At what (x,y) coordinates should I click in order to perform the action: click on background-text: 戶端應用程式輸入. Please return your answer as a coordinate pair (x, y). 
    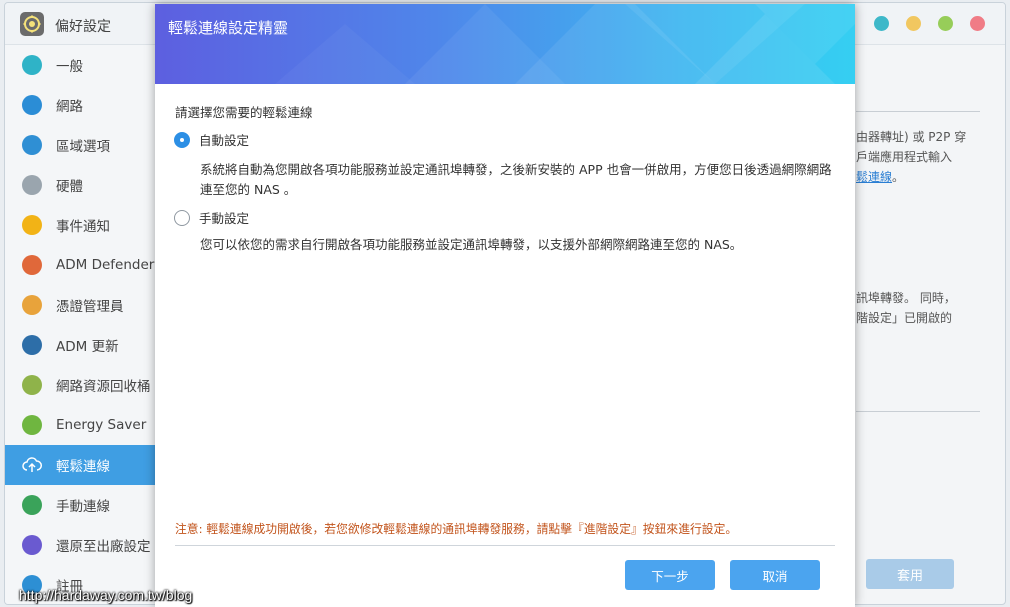
    Looking at the image, I should click on (904, 157).